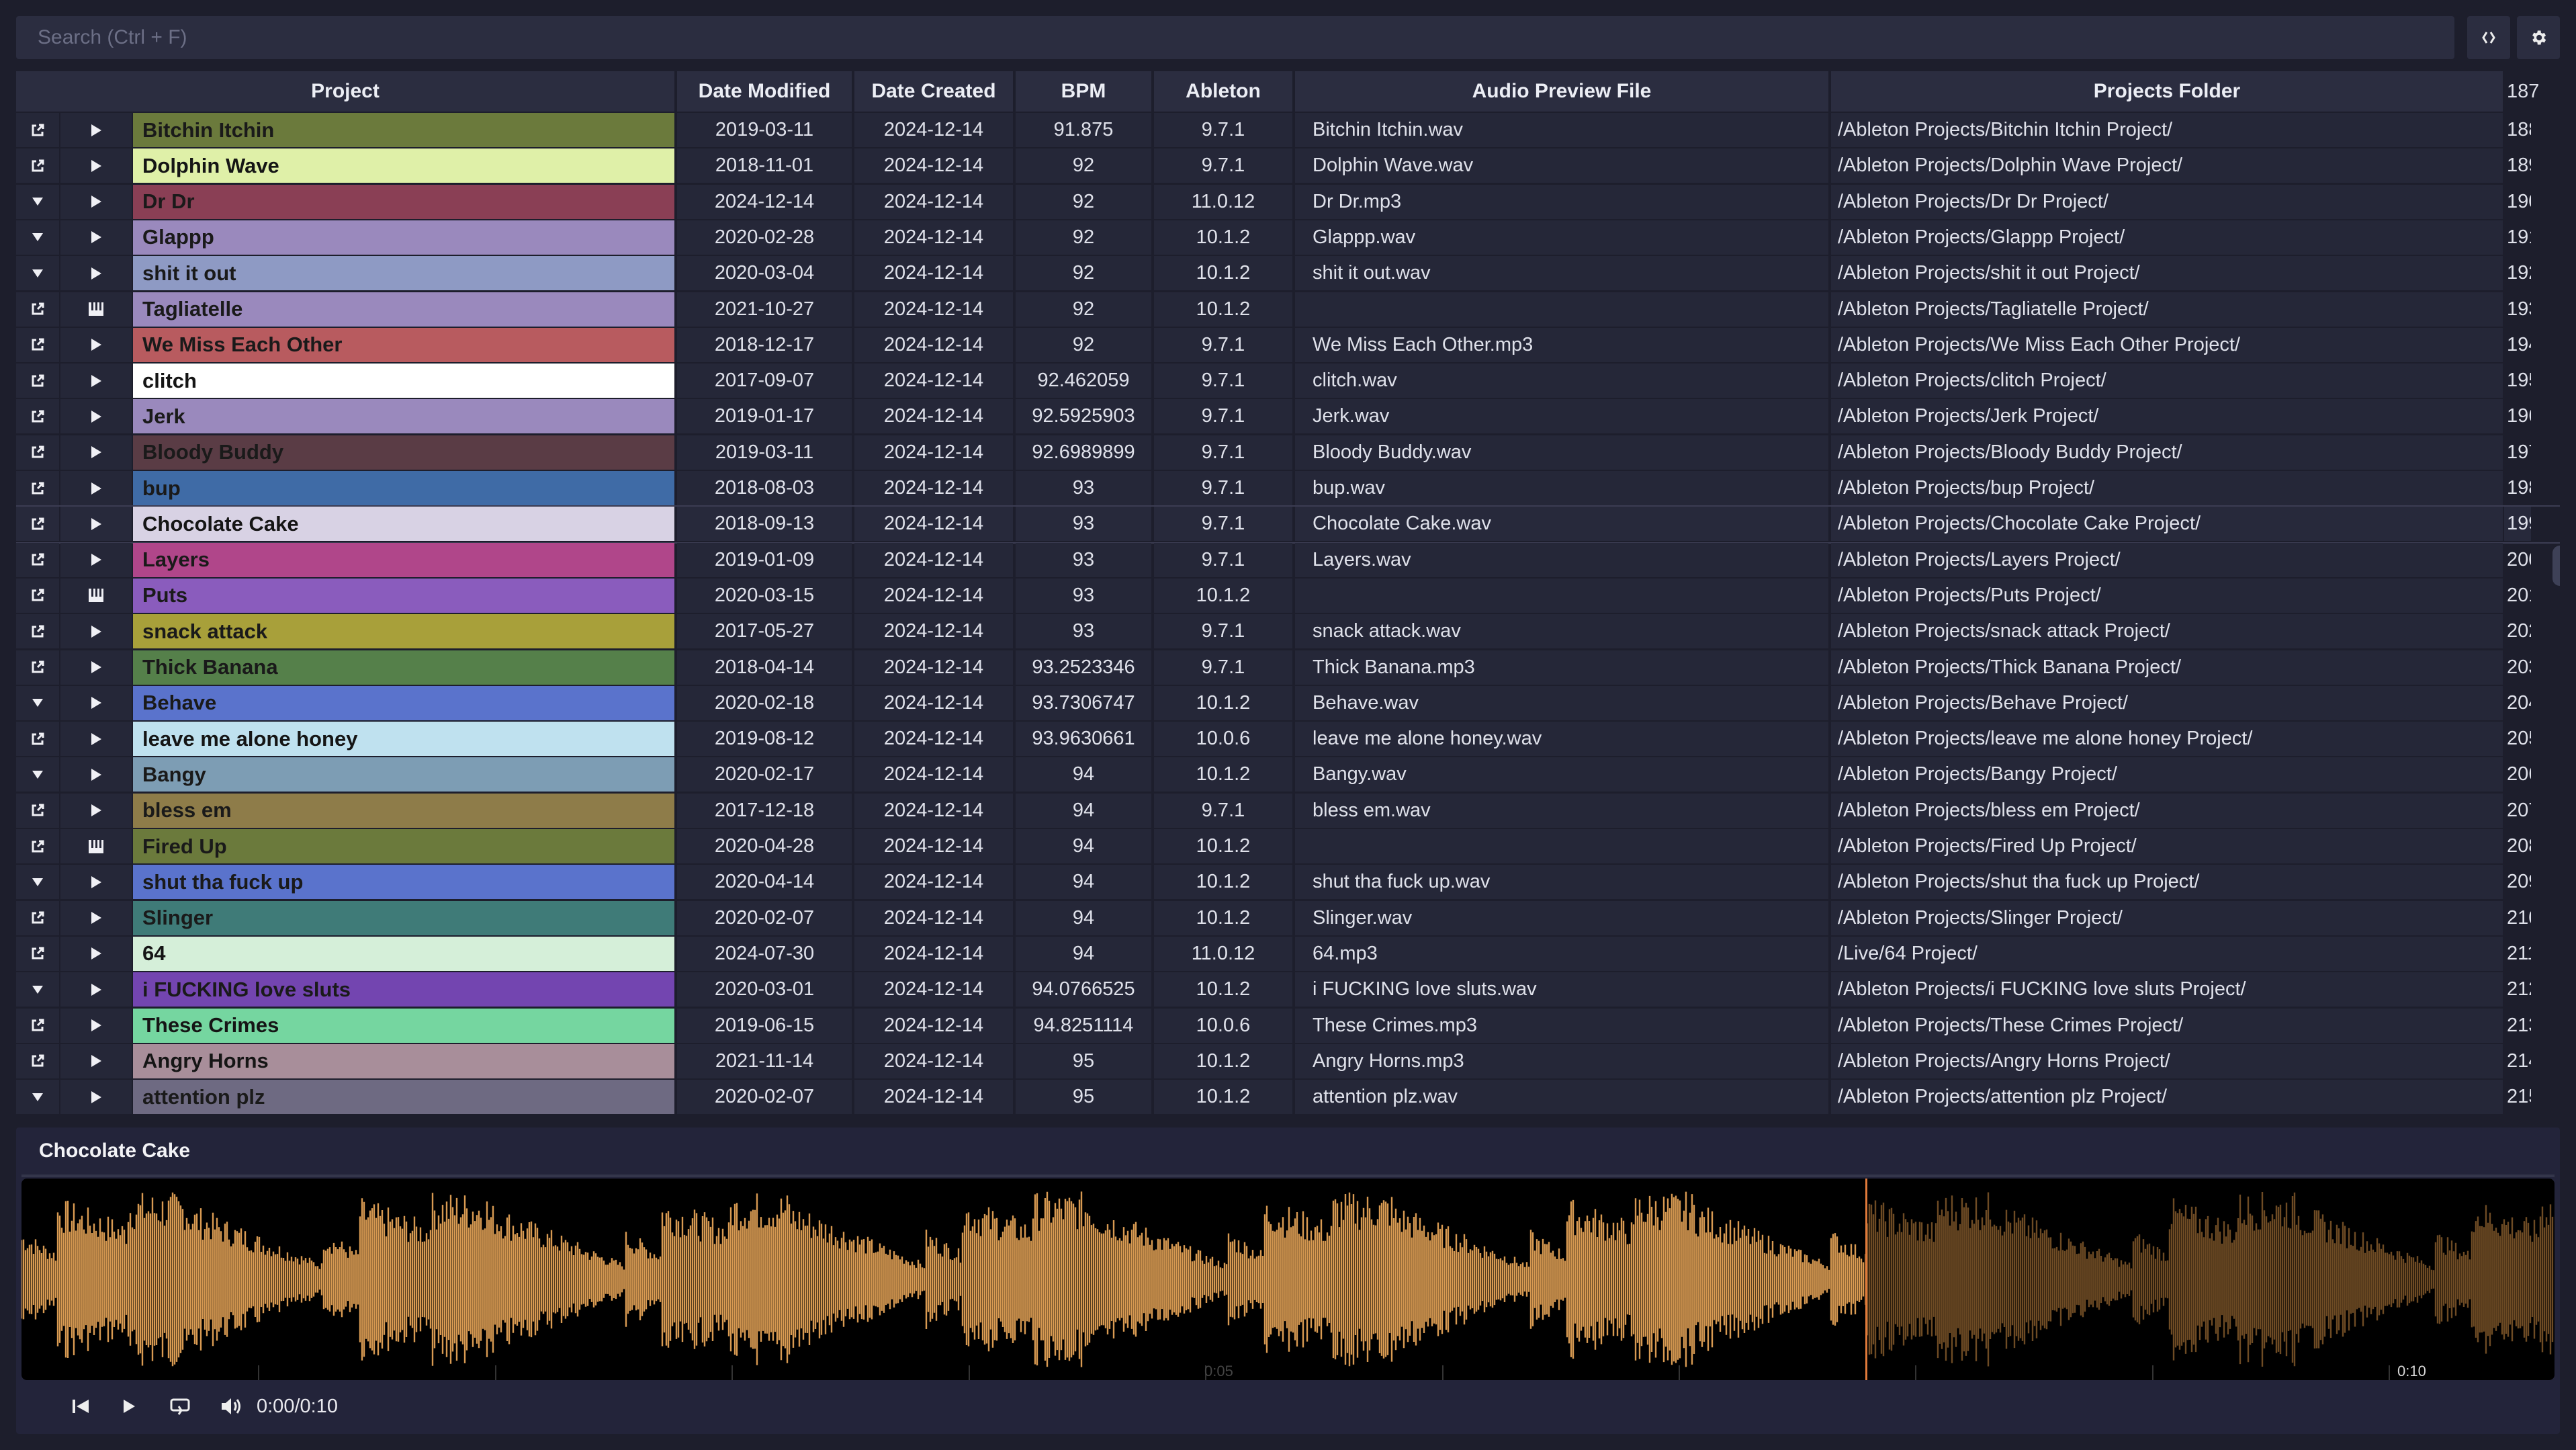 The width and height of the screenshot is (2576, 1450). Describe the element at coordinates (80, 1407) in the screenshot. I see `skip-back-button` at that location.